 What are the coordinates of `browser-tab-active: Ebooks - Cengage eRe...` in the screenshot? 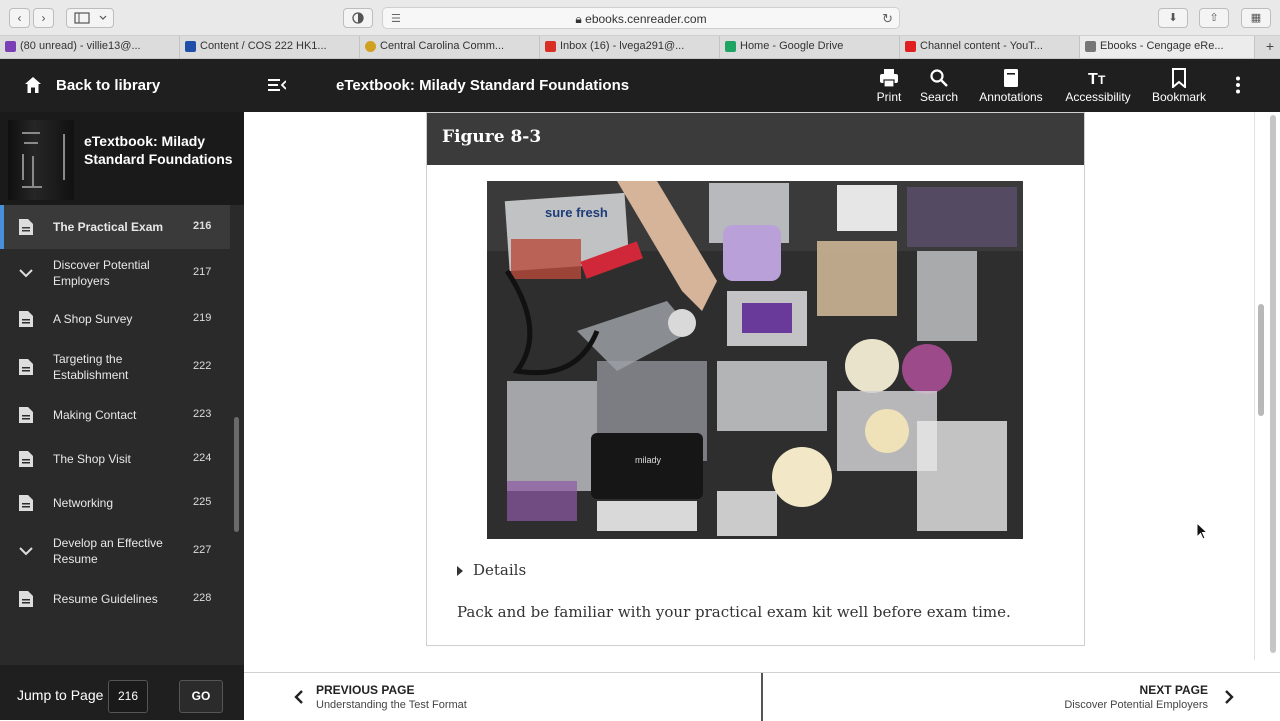 It's located at (1167, 47).